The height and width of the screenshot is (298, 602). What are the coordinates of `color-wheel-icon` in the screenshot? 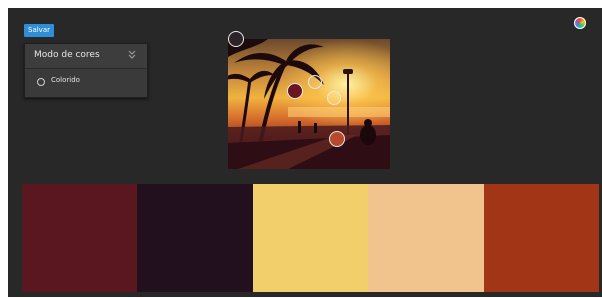 It's located at (580, 23).